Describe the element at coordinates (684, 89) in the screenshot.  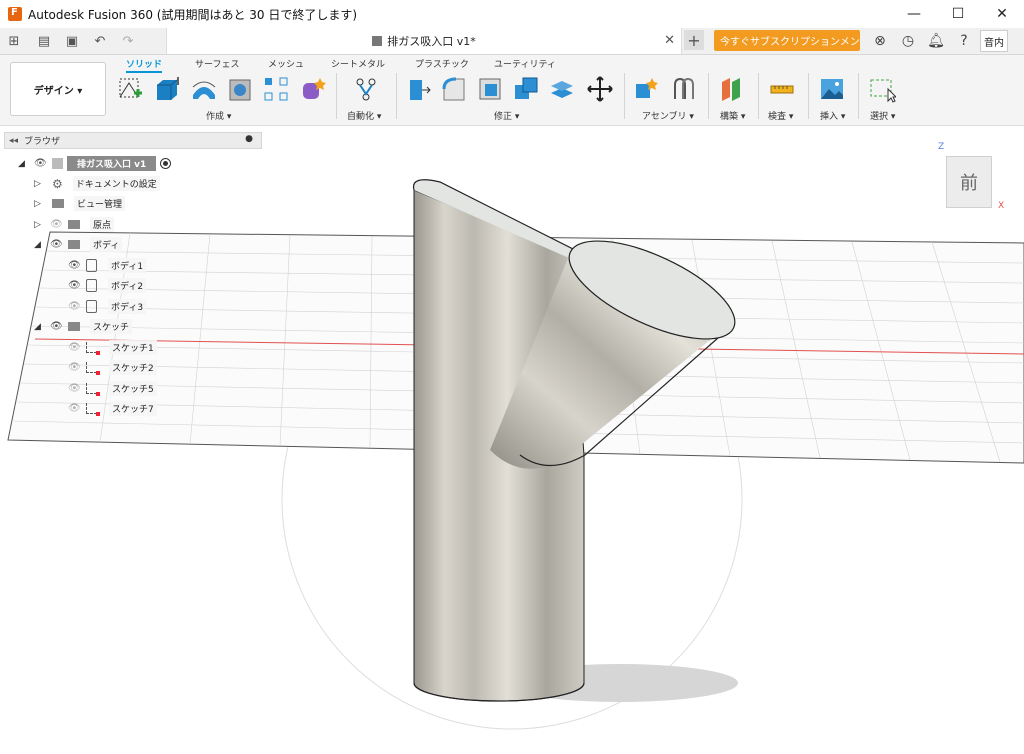
I see `joint-icon` at that location.